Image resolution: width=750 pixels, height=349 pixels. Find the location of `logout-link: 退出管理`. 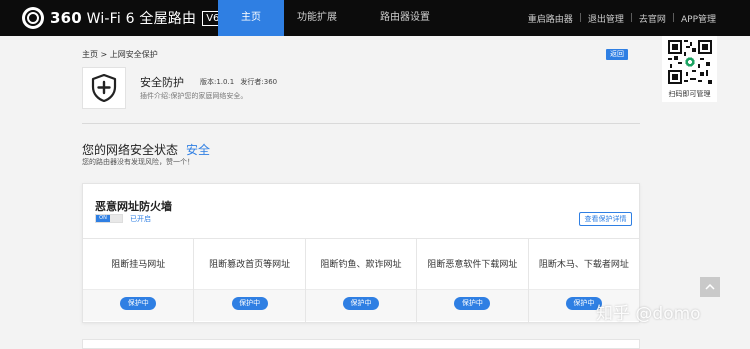

logout-link: 退出管理 is located at coordinates (606, 18).